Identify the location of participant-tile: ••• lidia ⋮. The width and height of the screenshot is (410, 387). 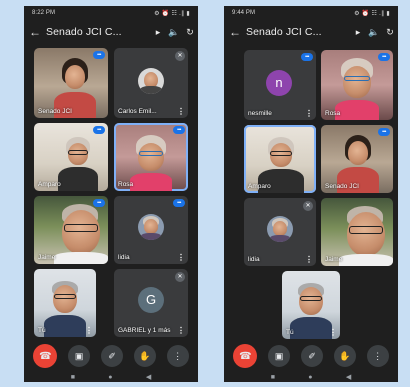
(151, 230).